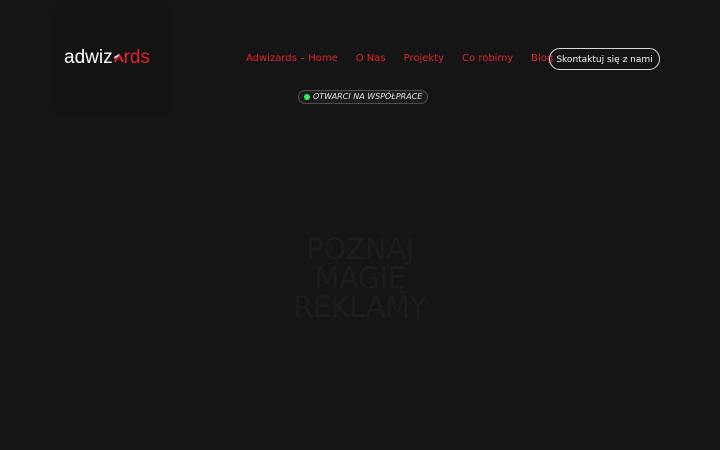  I want to click on nav-about-link: O Nas, so click(371, 58).